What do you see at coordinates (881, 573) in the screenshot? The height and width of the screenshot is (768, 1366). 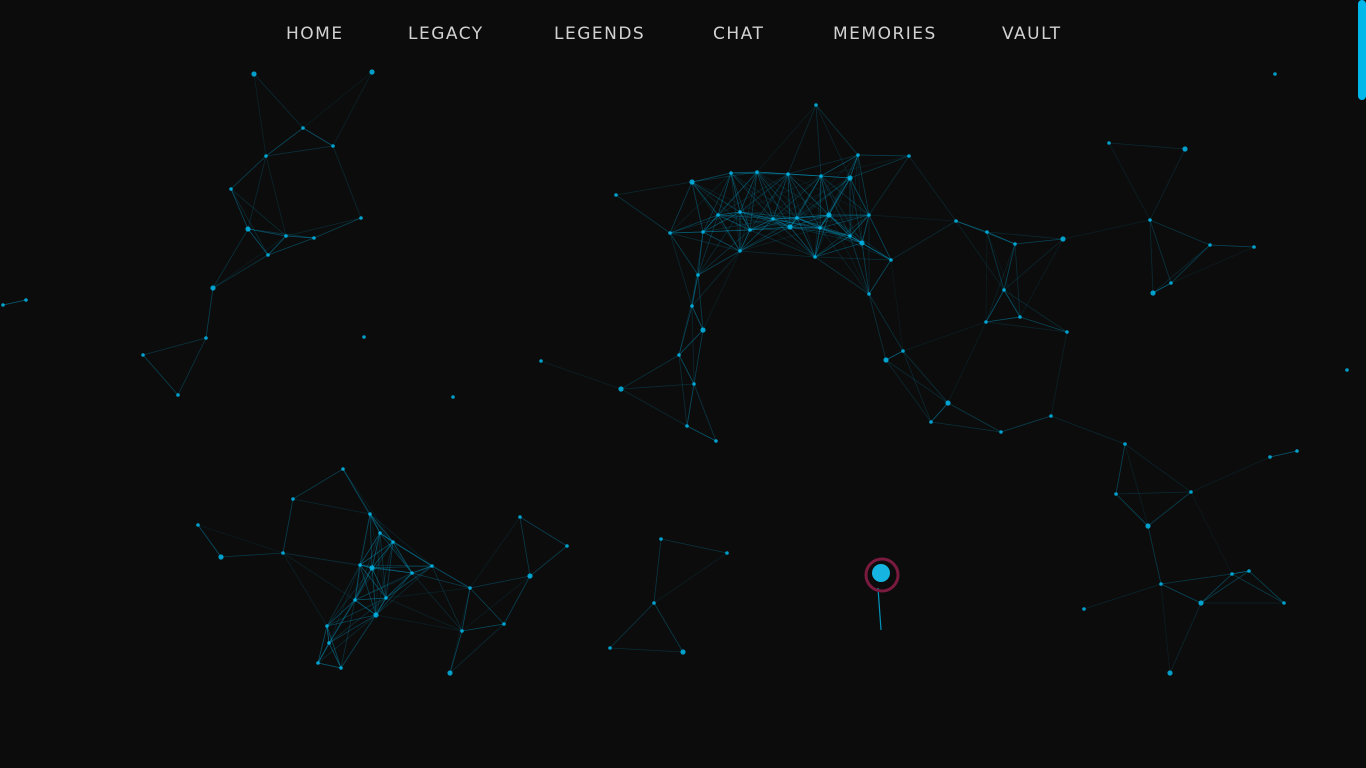 I see `cursor-dot-icon` at bounding box center [881, 573].